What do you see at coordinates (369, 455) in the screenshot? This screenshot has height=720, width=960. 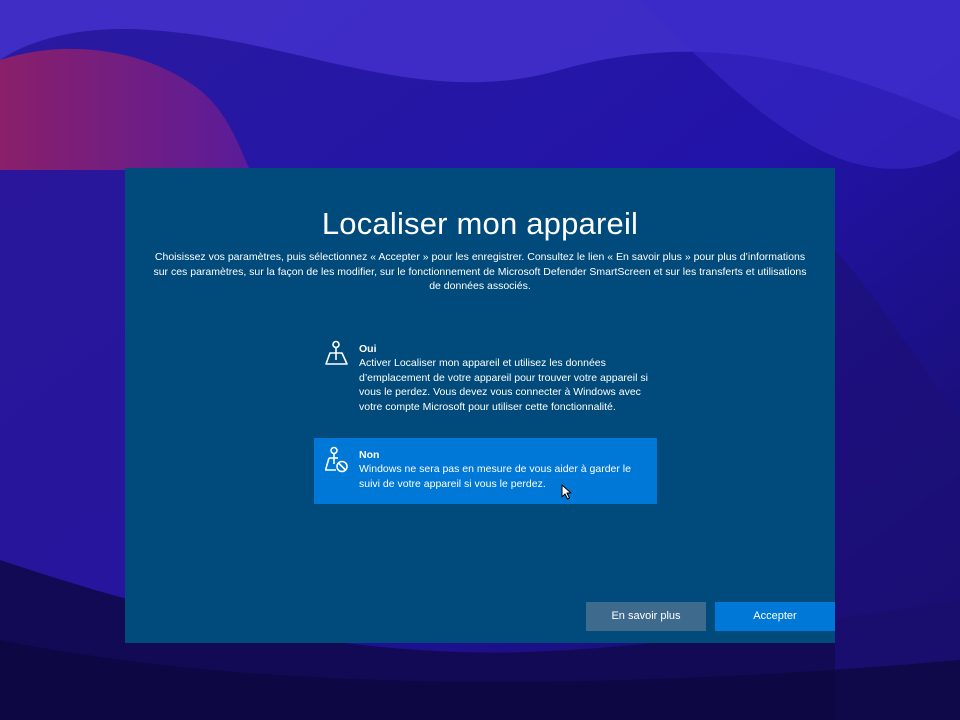 I see `option-no-label: Non` at bounding box center [369, 455].